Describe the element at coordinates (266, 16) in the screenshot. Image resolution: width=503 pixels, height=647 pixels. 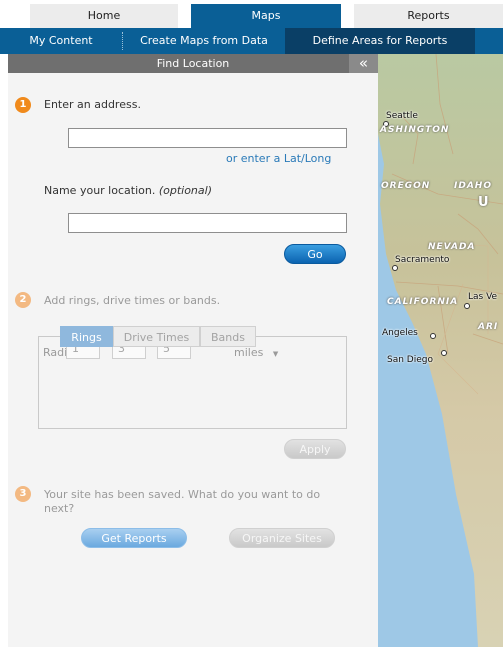
I see `tab-maps: Maps` at that location.